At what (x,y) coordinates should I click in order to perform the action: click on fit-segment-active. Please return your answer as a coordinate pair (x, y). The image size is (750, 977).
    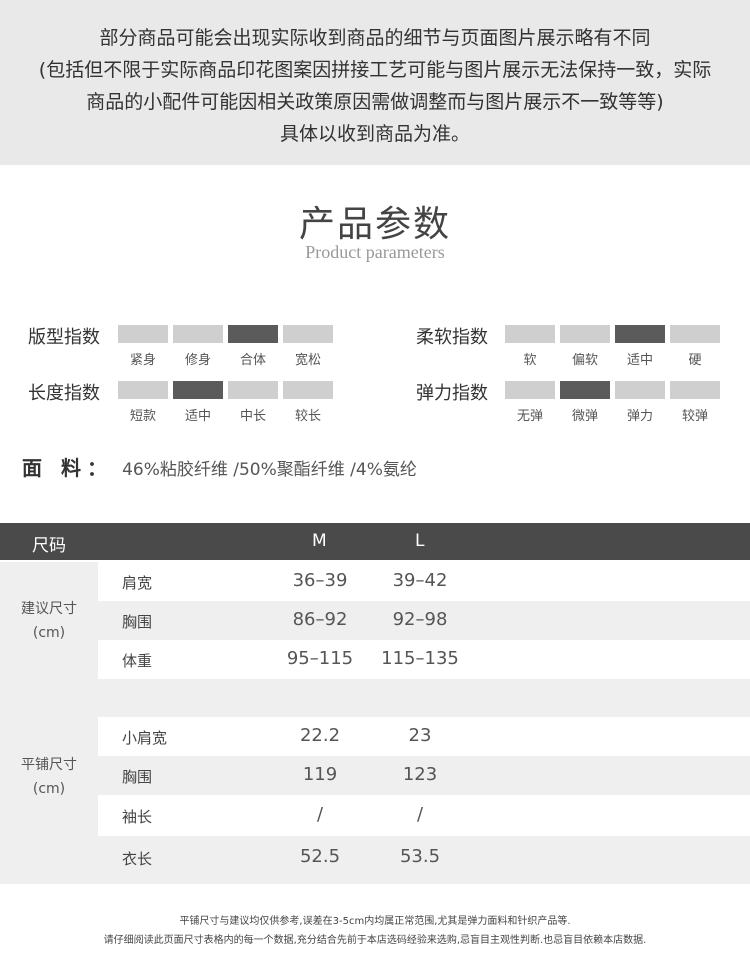
    Looking at the image, I should click on (253, 334).